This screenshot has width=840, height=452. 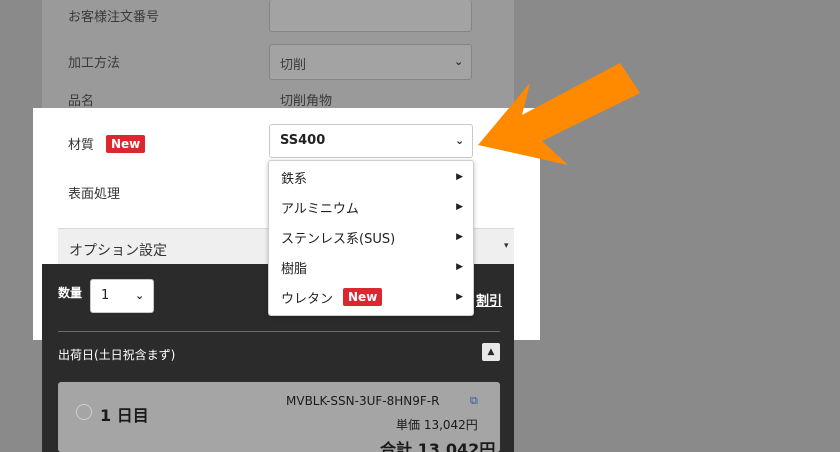 I want to click on surface-label: 表面処理, so click(x=94, y=194).